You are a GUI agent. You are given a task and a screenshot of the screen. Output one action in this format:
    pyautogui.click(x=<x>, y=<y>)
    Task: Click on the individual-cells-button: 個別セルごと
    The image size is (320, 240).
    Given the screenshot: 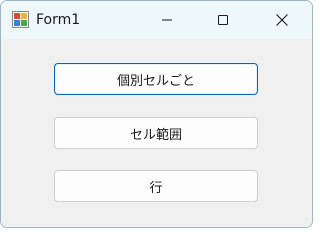 What is the action you would take?
    pyautogui.click(x=156, y=79)
    